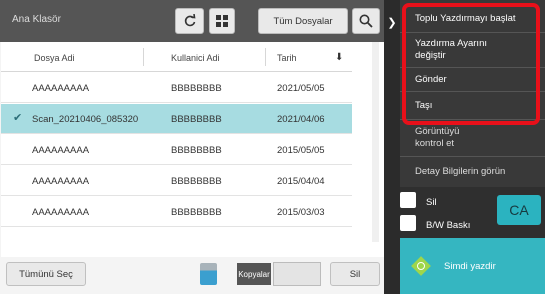 The image size is (545, 294). I want to click on file-date: 2021/04/06, so click(301, 119).